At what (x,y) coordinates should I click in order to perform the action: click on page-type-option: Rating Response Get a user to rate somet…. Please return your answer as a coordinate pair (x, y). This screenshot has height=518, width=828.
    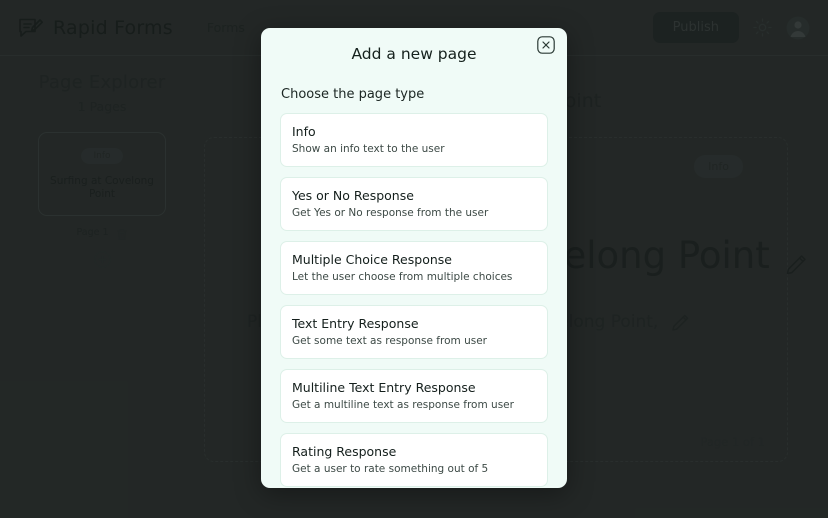
    Looking at the image, I should click on (414, 460).